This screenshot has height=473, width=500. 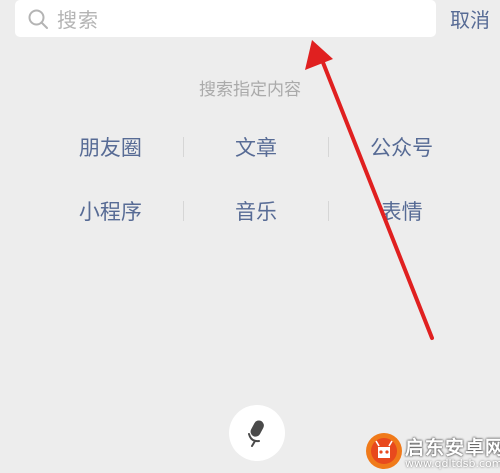 I want to click on category-row: 小程序 音乐 表情, so click(x=256, y=211).